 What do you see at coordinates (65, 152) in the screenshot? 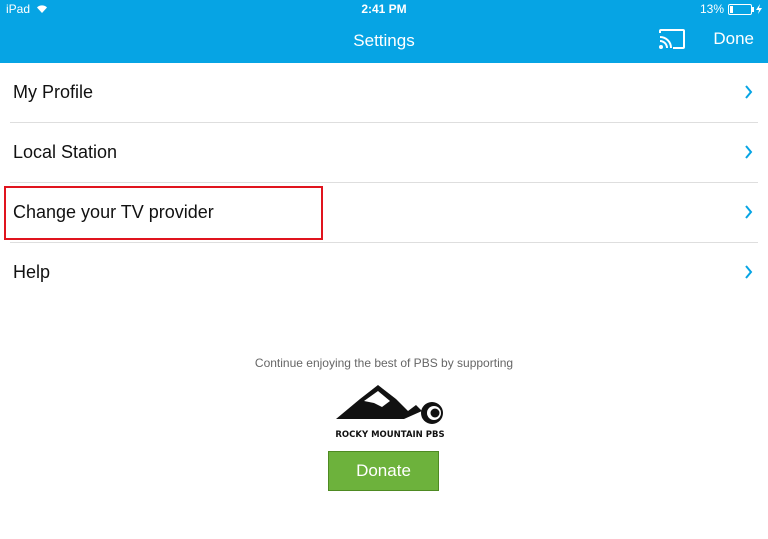
I see `settings-item-label: Local Station` at bounding box center [65, 152].